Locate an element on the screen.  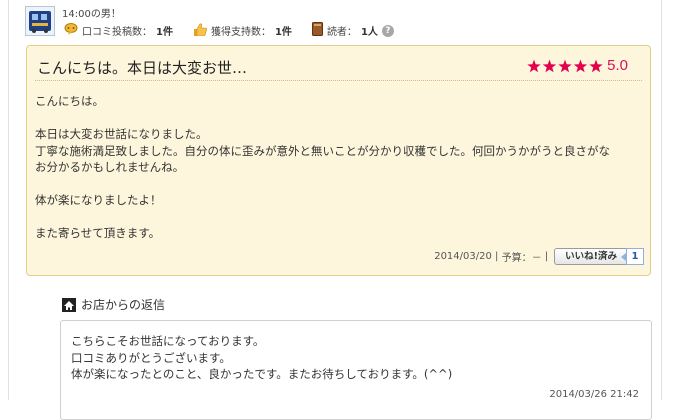
home-icon is located at coordinates (71, 304).